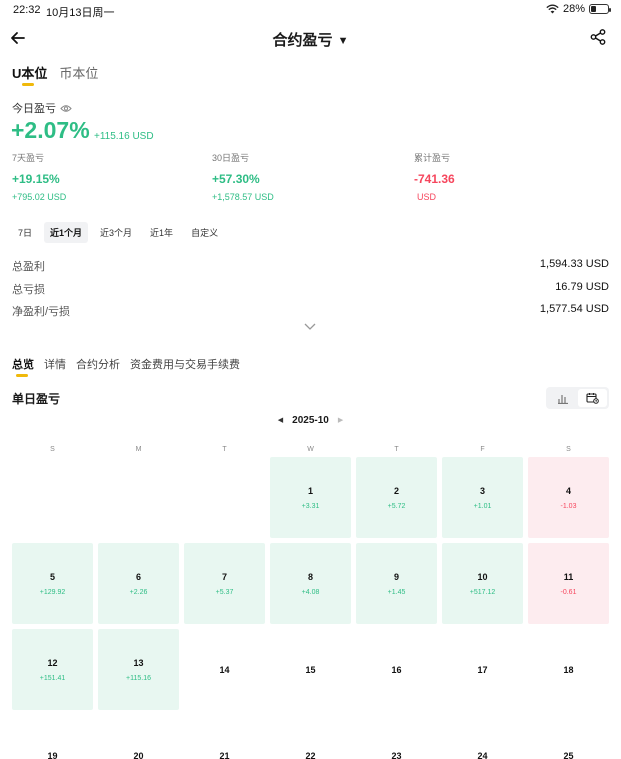 The width and height of the screenshot is (621, 759). What do you see at coordinates (224, 737) in the screenshot?
I see `calendar-day: 21` at bounding box center [224, 737].